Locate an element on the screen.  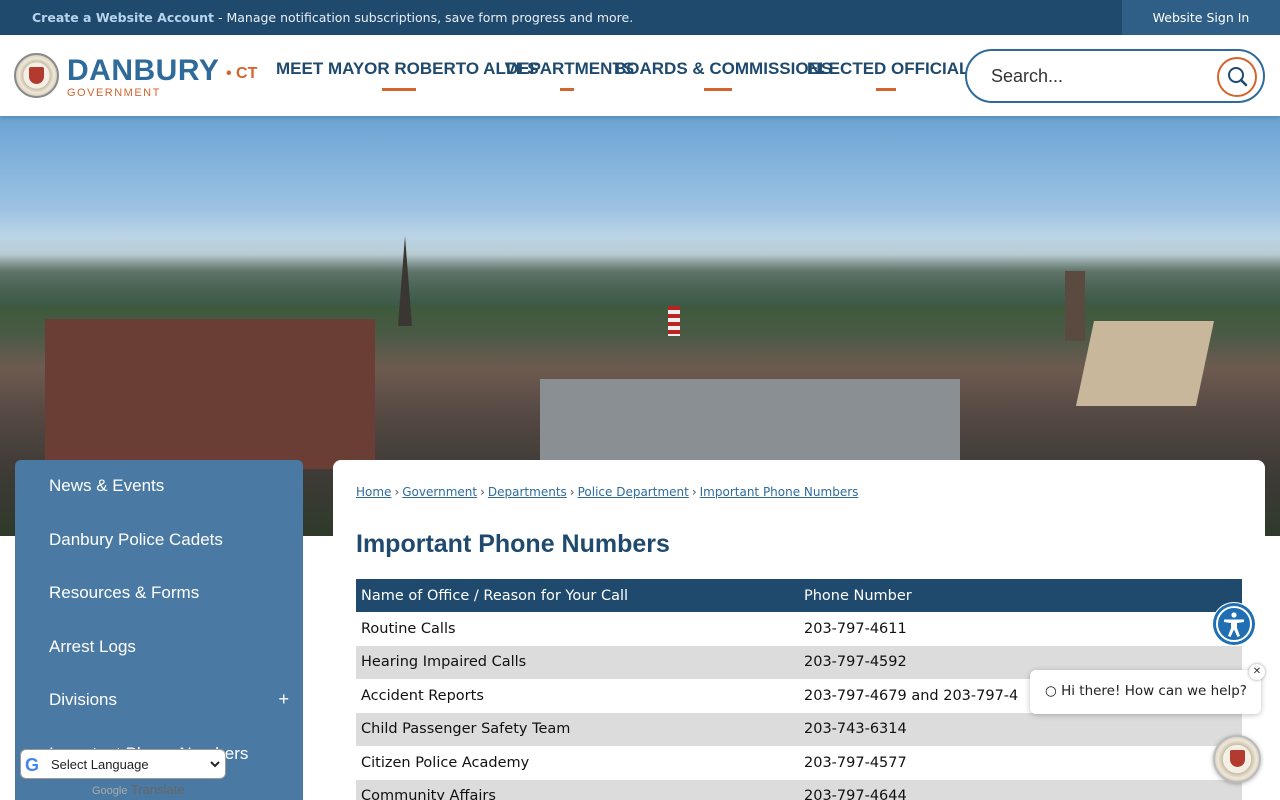
accessibility-icon is located at coordinates (1234, 624).